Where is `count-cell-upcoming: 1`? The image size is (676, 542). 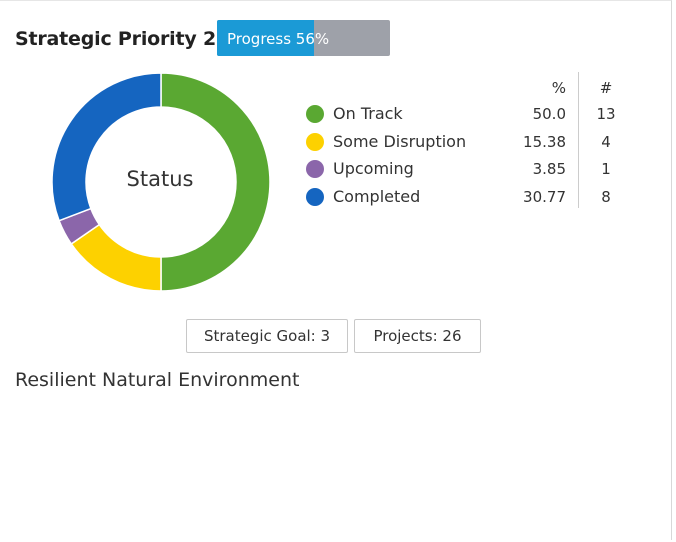
count-cell-upcoming: 1 is located at coordinates (606, 169).